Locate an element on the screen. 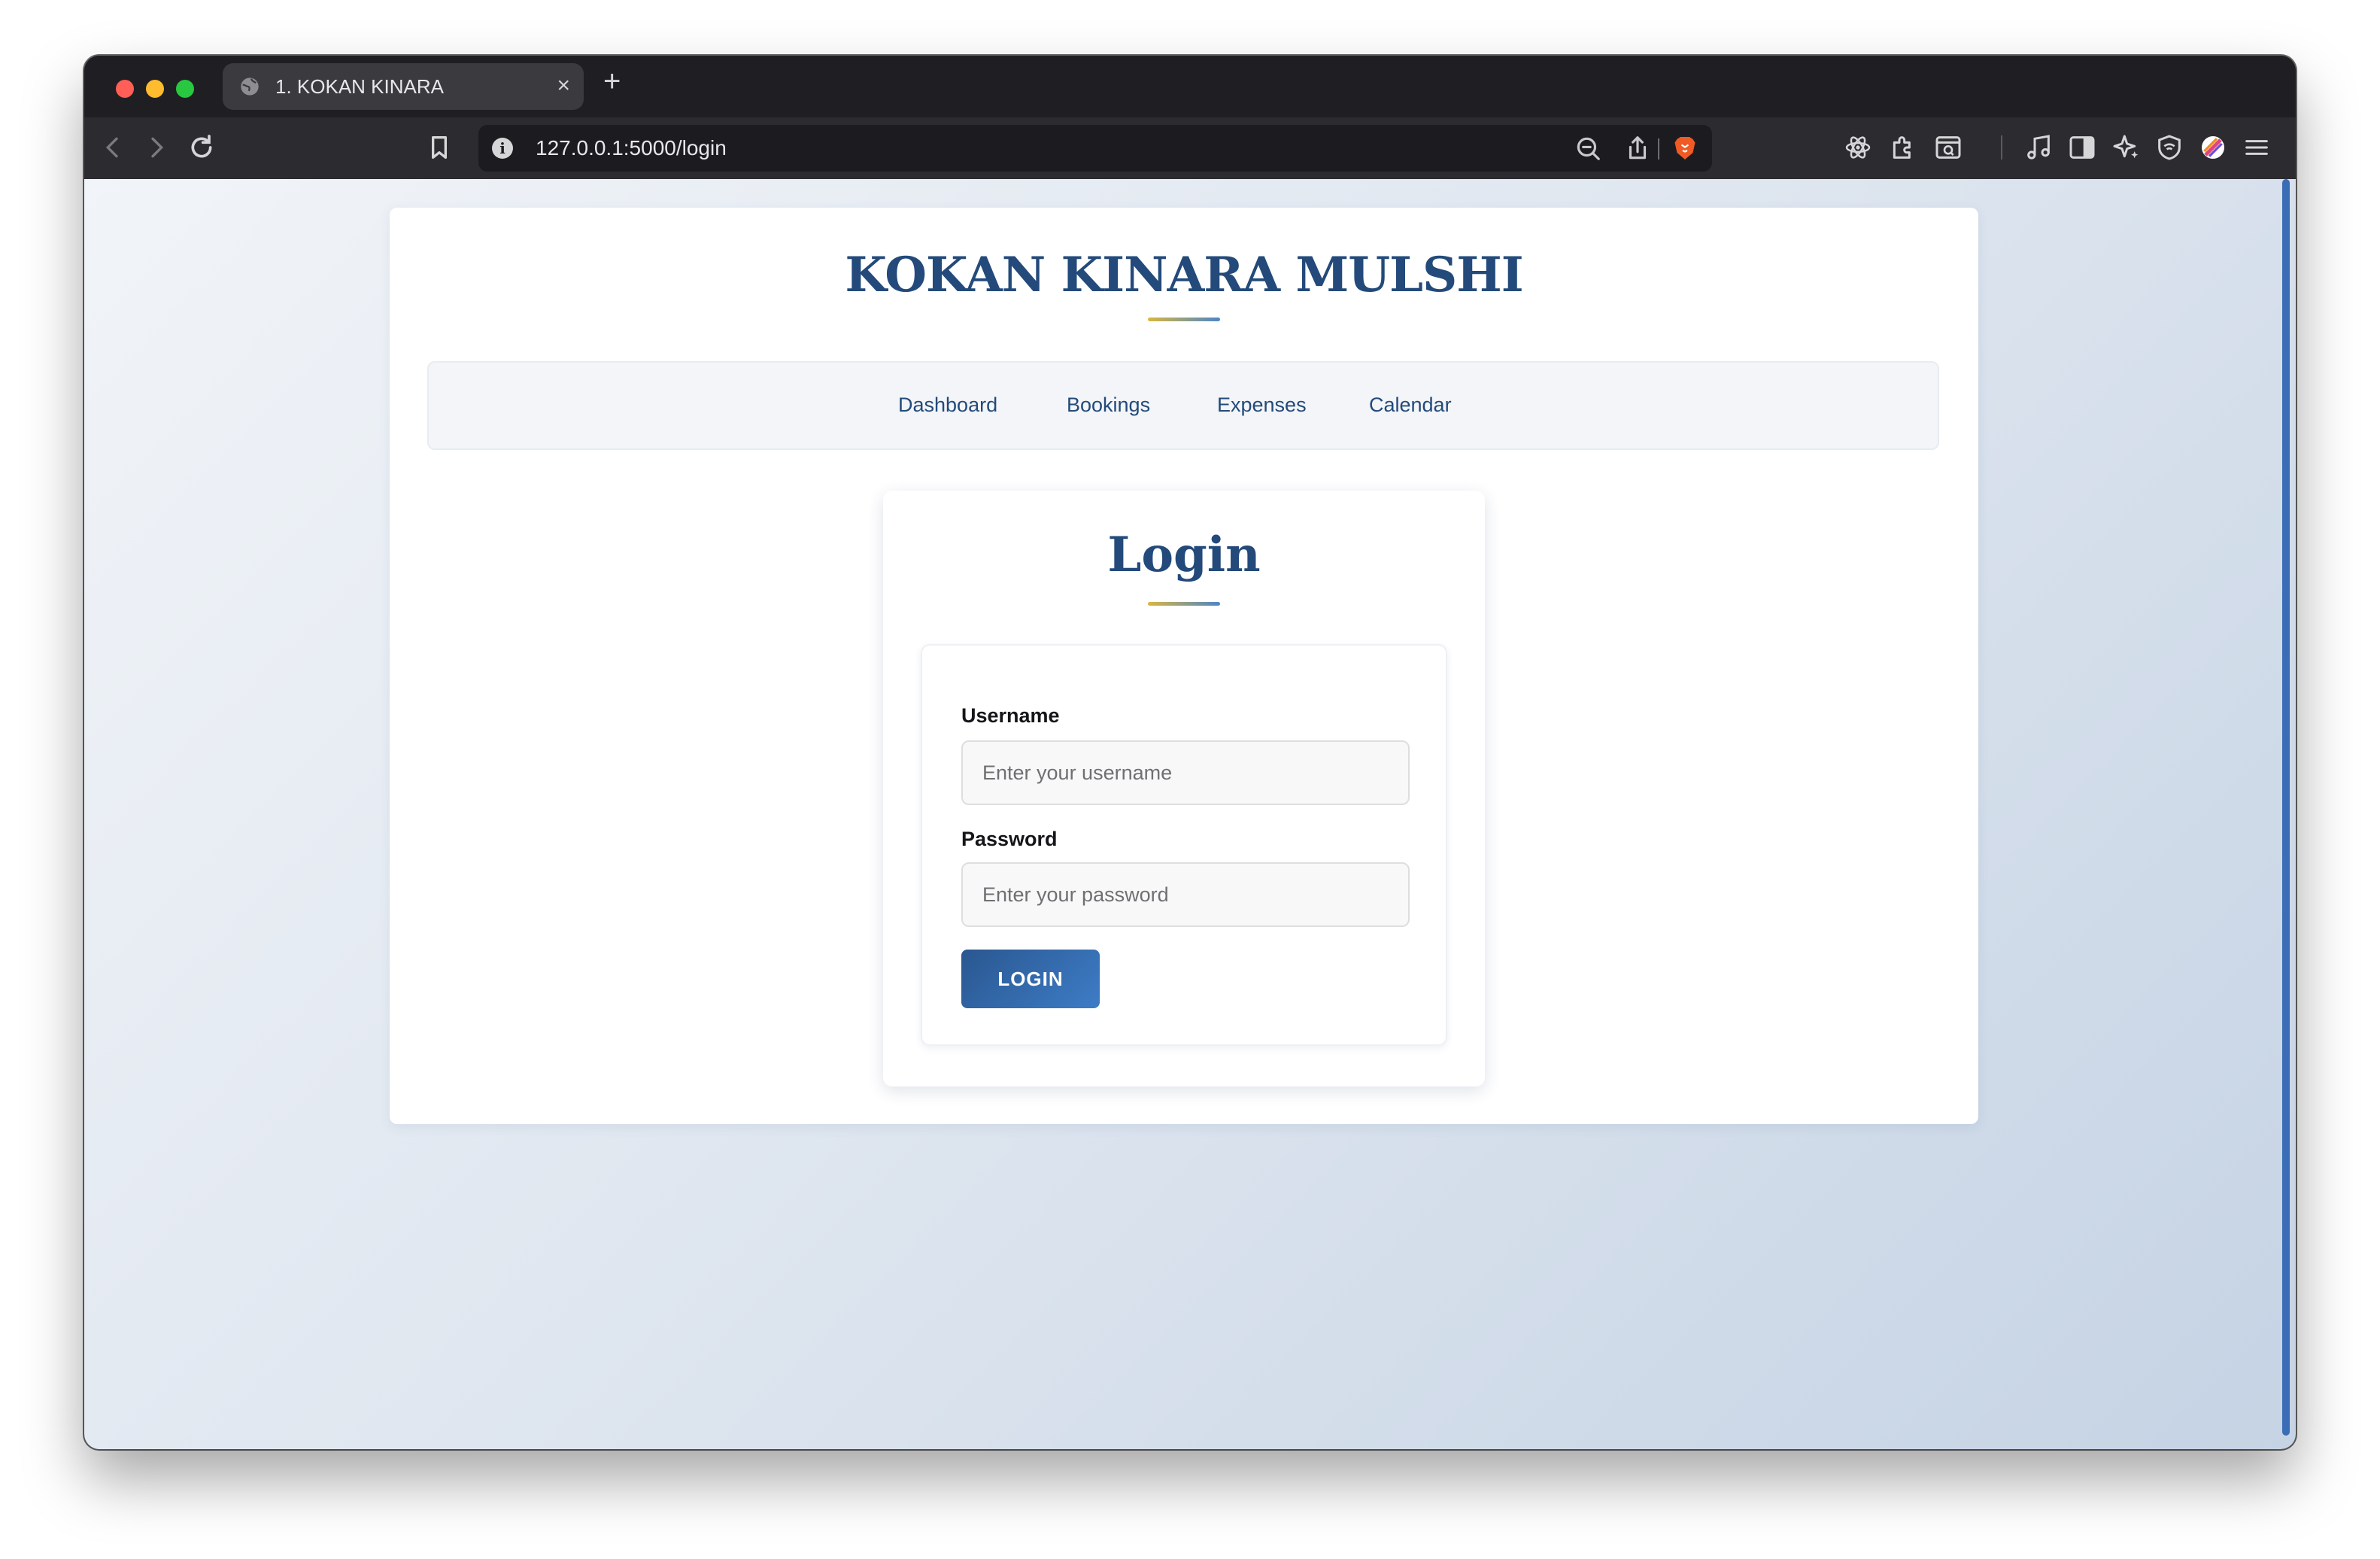 Image resolution: width=2380 pixels, height=1559 pixels. username-input is located at coordinates (1185, 773).